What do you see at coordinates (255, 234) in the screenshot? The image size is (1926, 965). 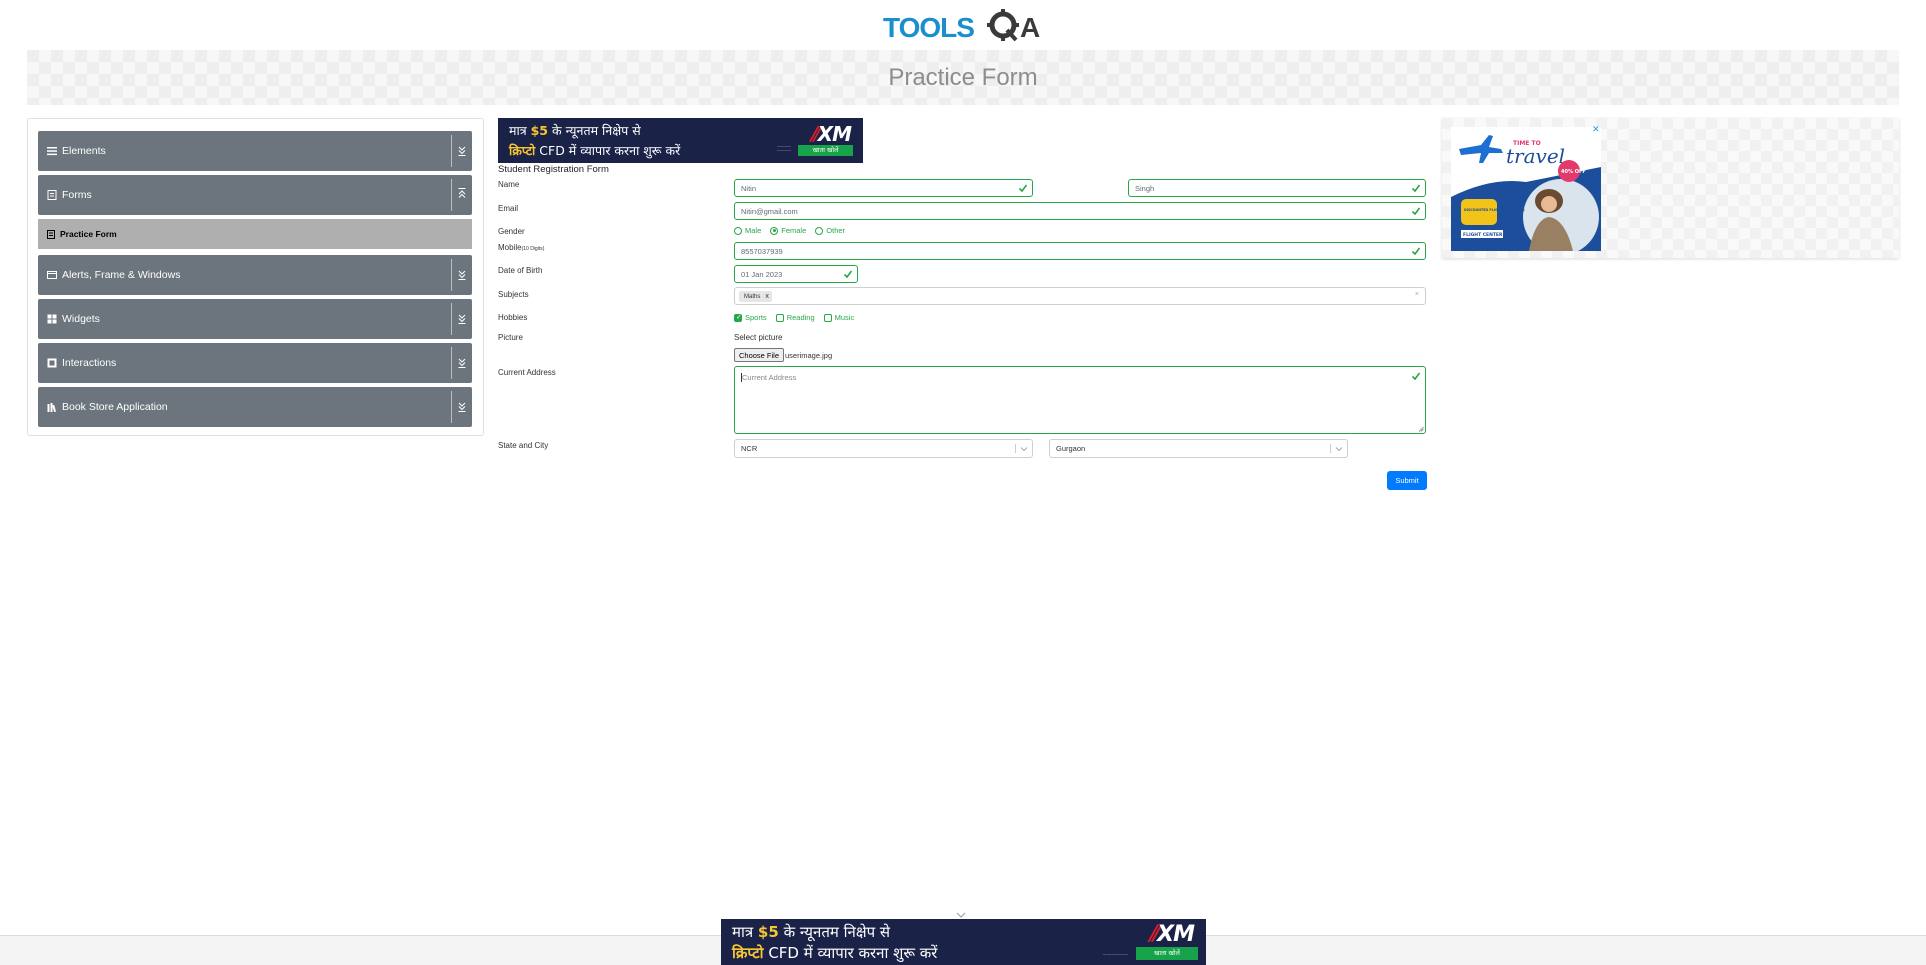 I see `sidebar-item-practice-form: Practice Form` at bounding box center [255, 234].